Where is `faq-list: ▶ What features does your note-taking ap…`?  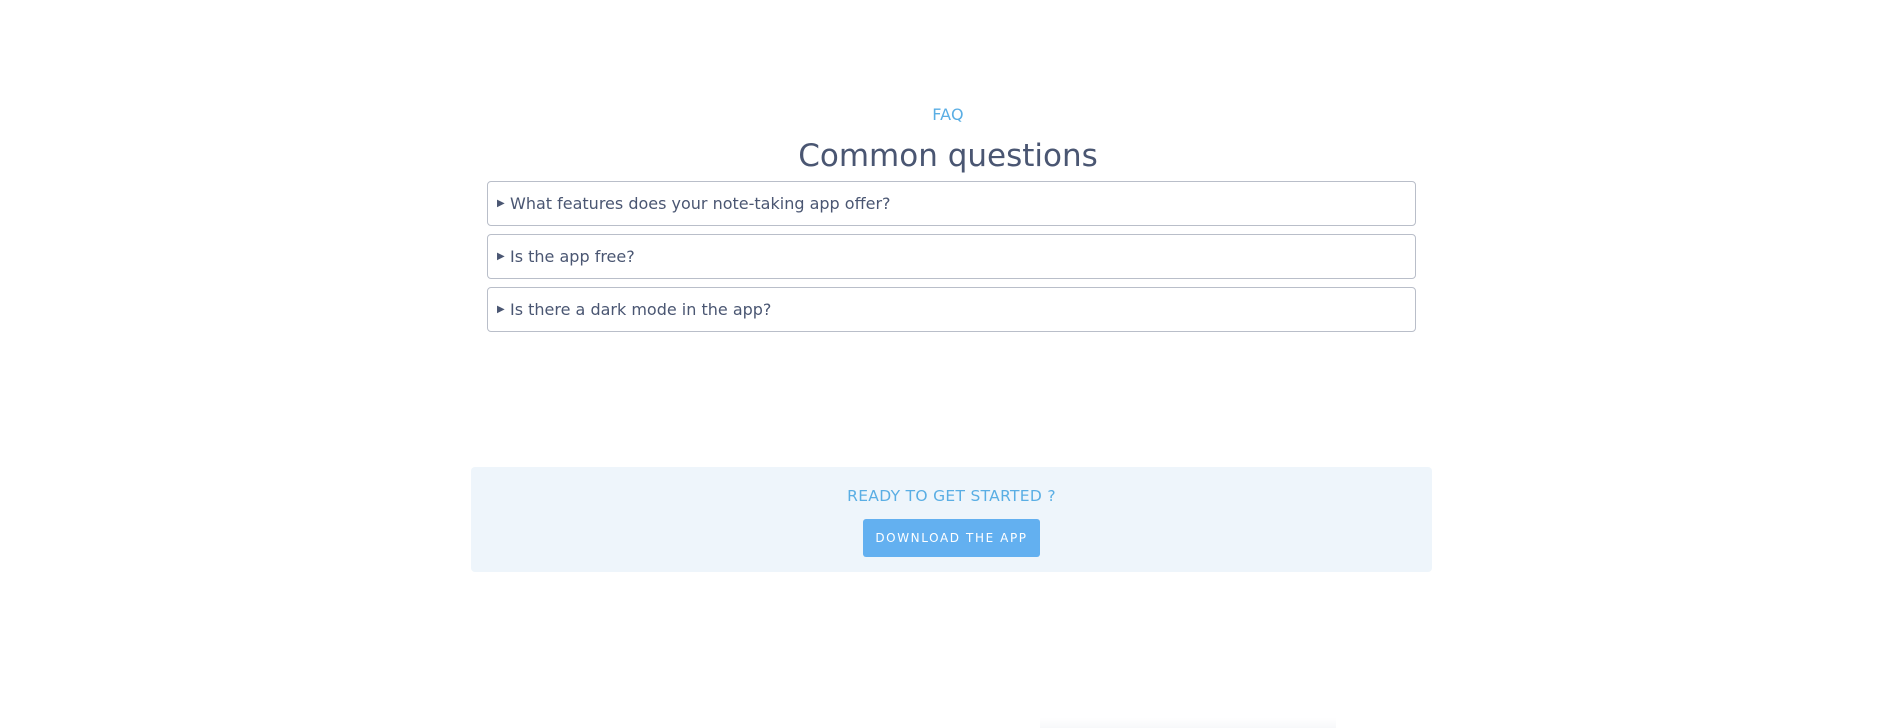 faq-list: ▶ What features does your note-taking ap… is located at coordinates (951, 260).